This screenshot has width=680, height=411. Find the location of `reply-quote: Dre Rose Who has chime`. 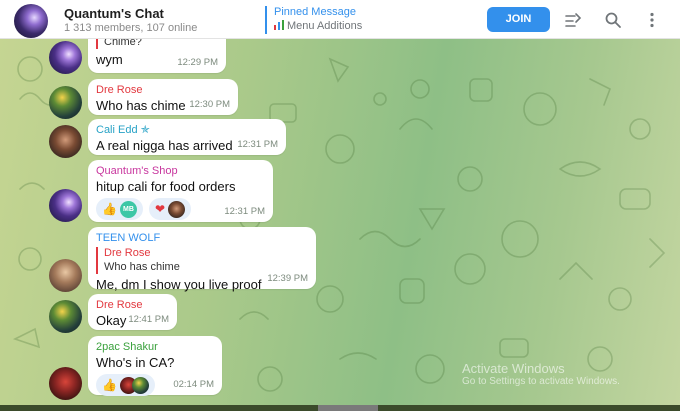

reply-quote: Dre Rose Who has chime is located at coordinates (202, 260).